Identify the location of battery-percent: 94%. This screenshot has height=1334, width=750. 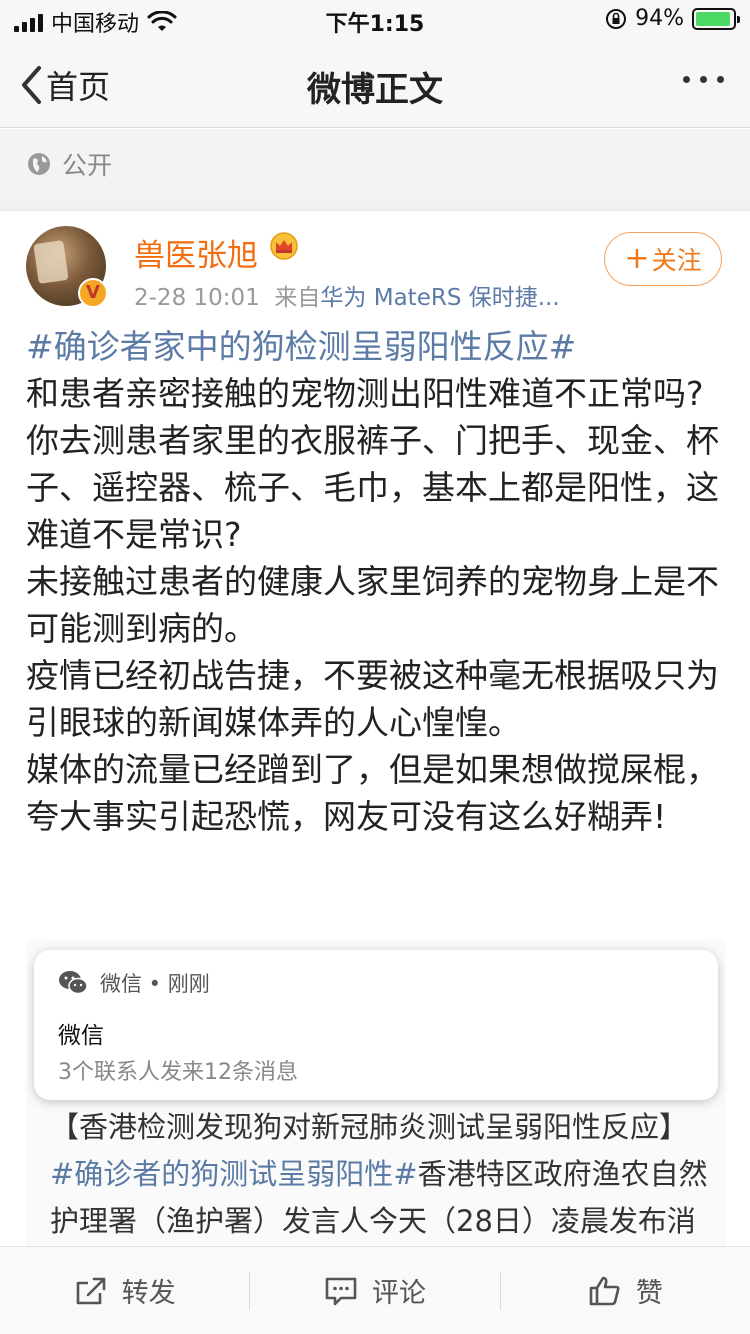
(659, 18).